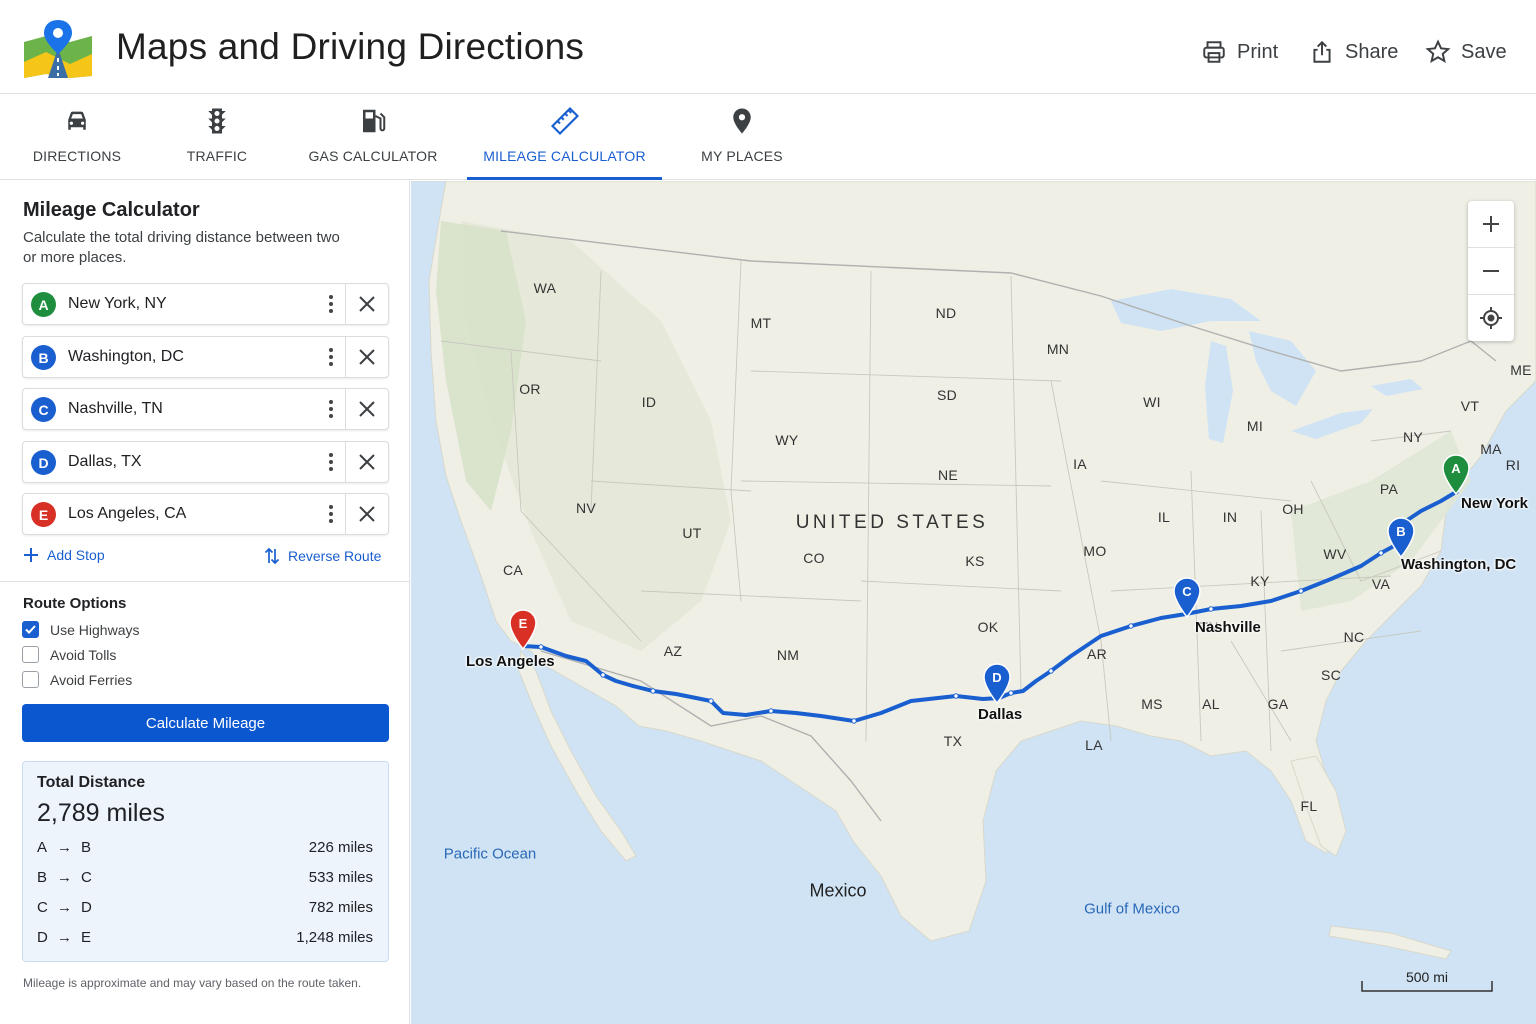 This screenshot has height=1024, width=1536. Describe the element at coordinates (1187, 598) in the screenshot. I see `marker-c-pin-icon: C` at that location.